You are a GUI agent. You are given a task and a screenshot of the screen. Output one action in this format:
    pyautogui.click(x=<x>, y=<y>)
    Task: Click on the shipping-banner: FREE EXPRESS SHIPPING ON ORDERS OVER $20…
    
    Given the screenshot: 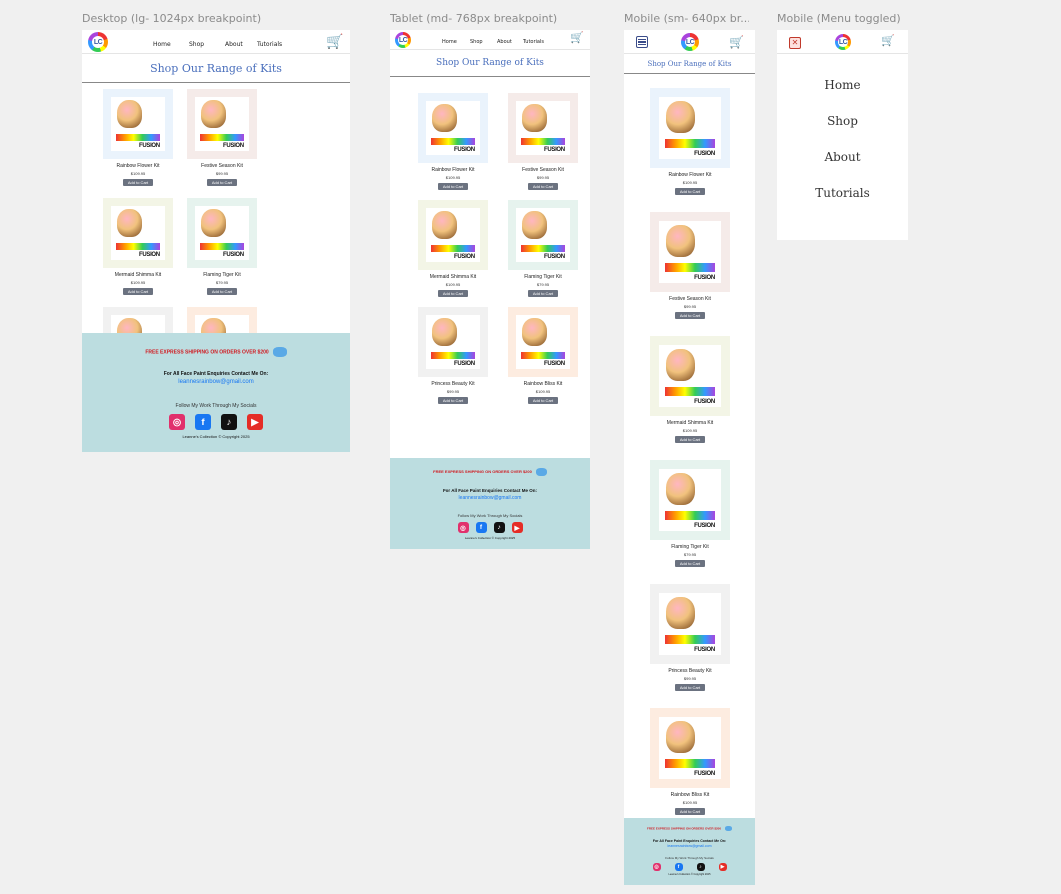 What is the action you would take?
    pyautogui.click(x=490, y=472)
    